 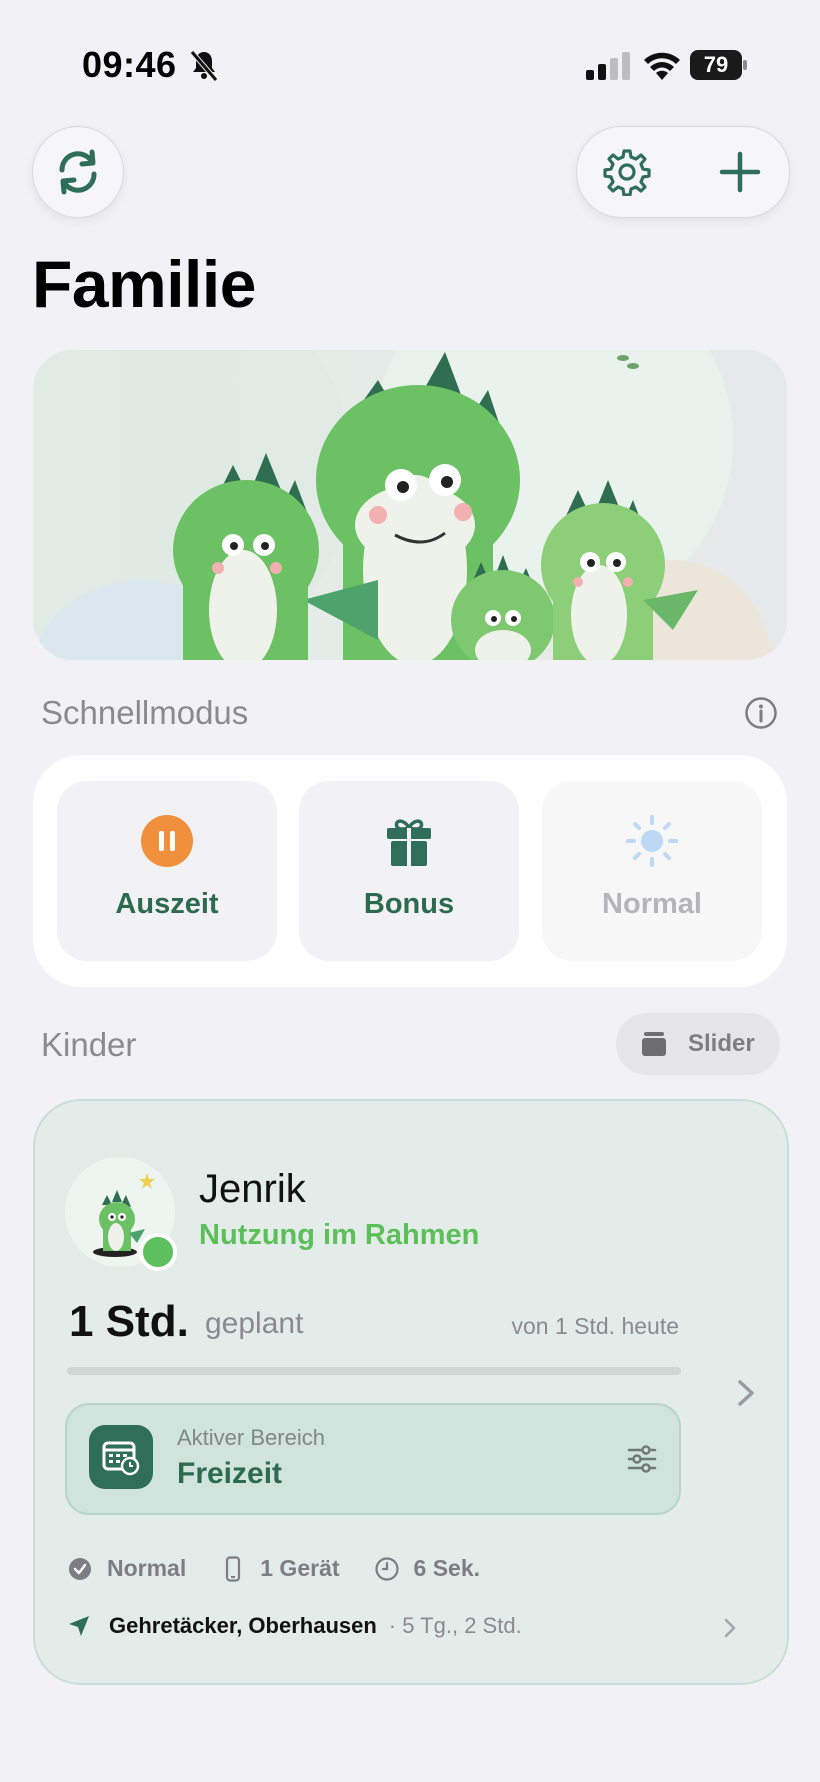 I want to click on bell-muted-icon, so click(x=204, y=66).